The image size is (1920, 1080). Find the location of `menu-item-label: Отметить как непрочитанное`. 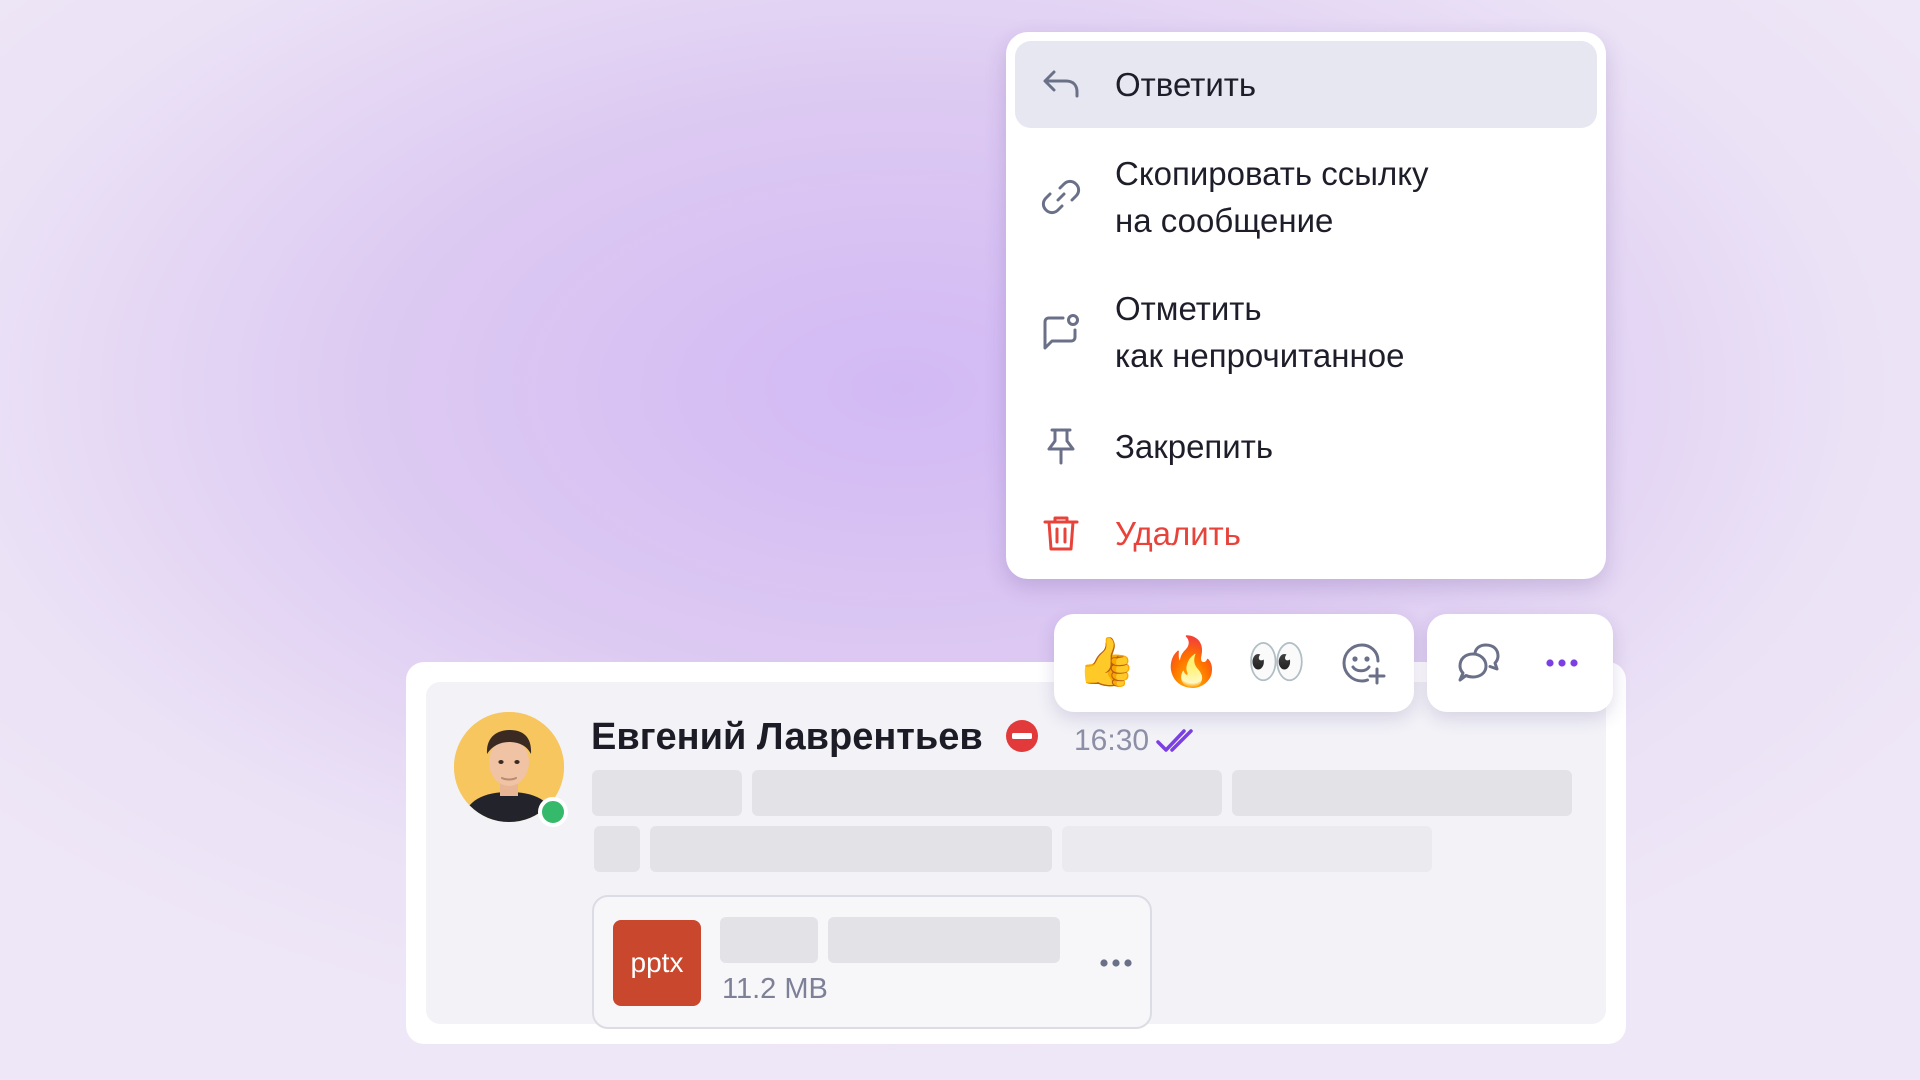

menu-item-label: Отметить как непрочитанное is located at coordinates (1260, 332).